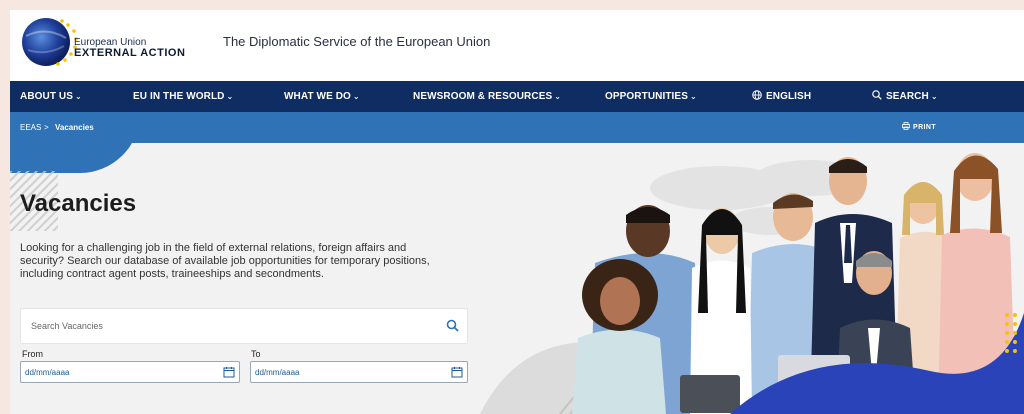 This screenshot has width=1024, height=414. I want to click on nav-item-label: EU IN THE WORLD, so click(179, 96).